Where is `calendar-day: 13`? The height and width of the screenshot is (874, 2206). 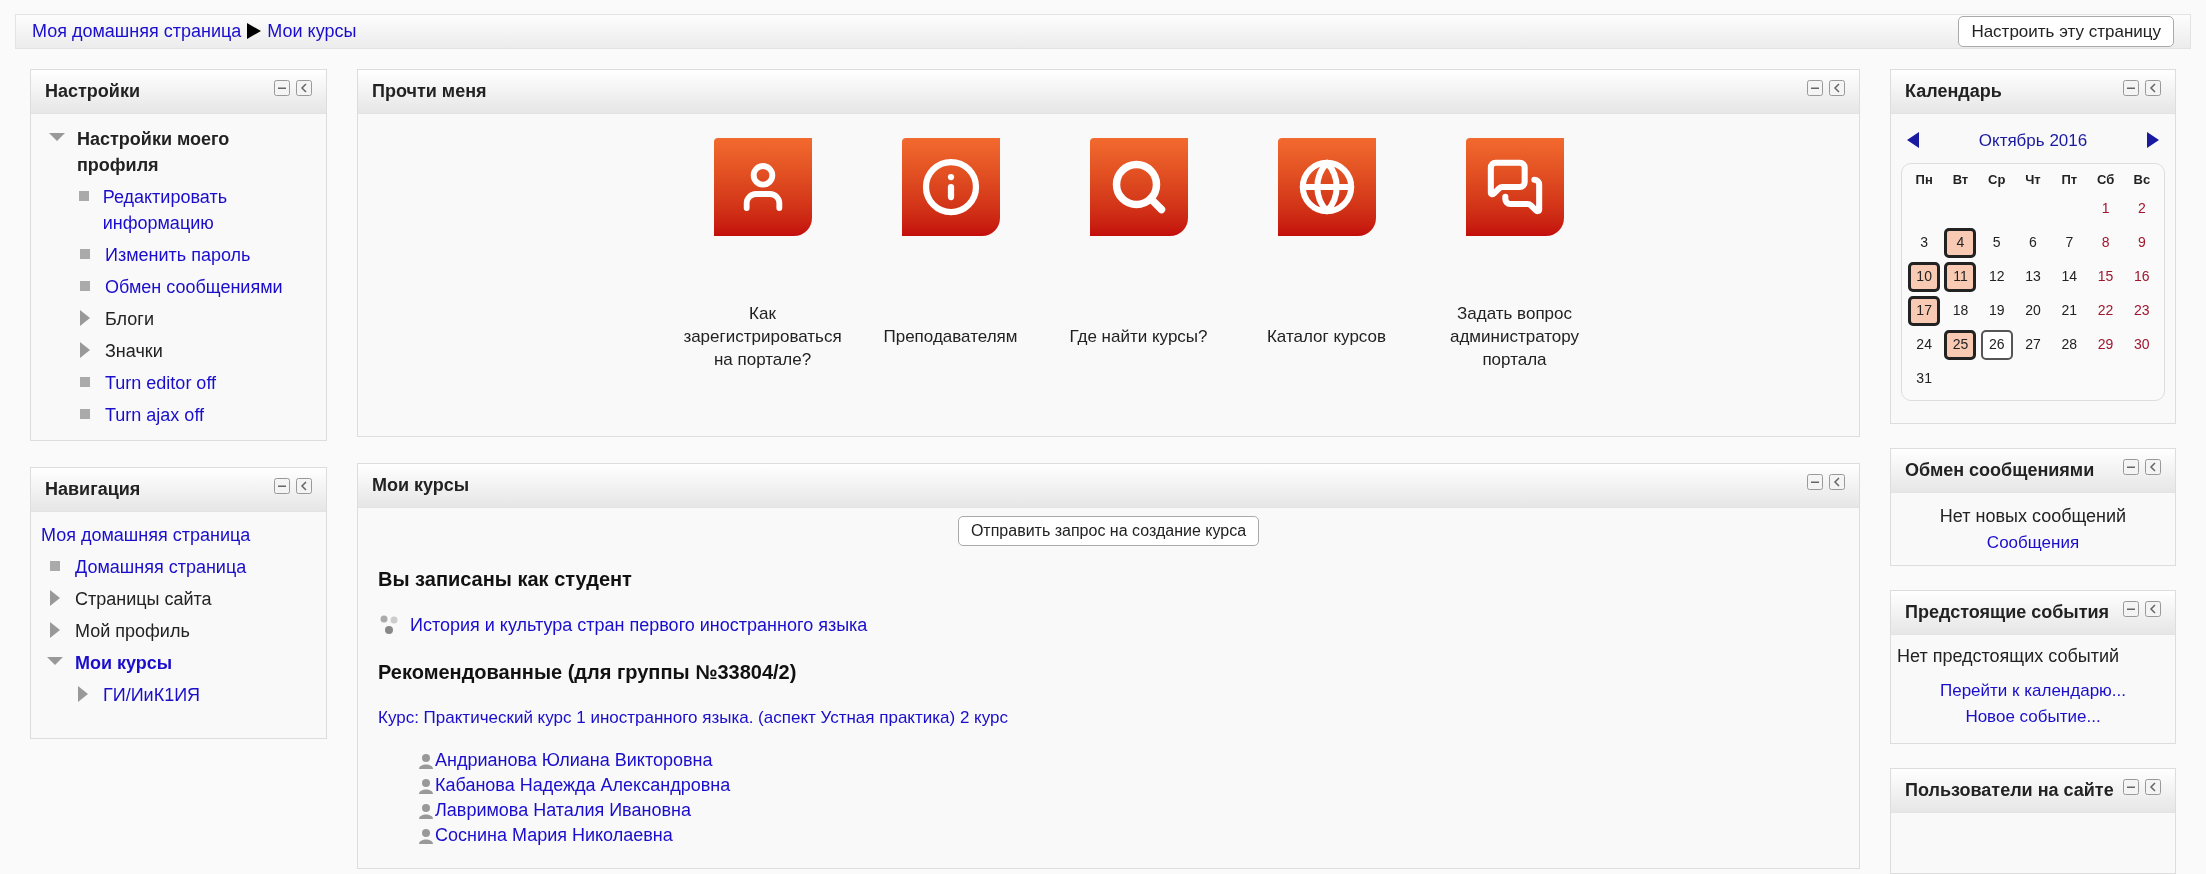 calendar-day: 13 is located at coordinates (2033, 276).